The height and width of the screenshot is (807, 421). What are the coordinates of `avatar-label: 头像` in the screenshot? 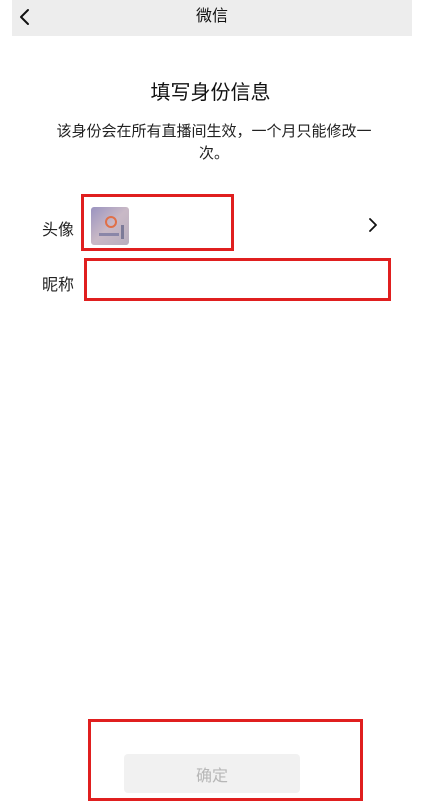 It's located at (58, 229).